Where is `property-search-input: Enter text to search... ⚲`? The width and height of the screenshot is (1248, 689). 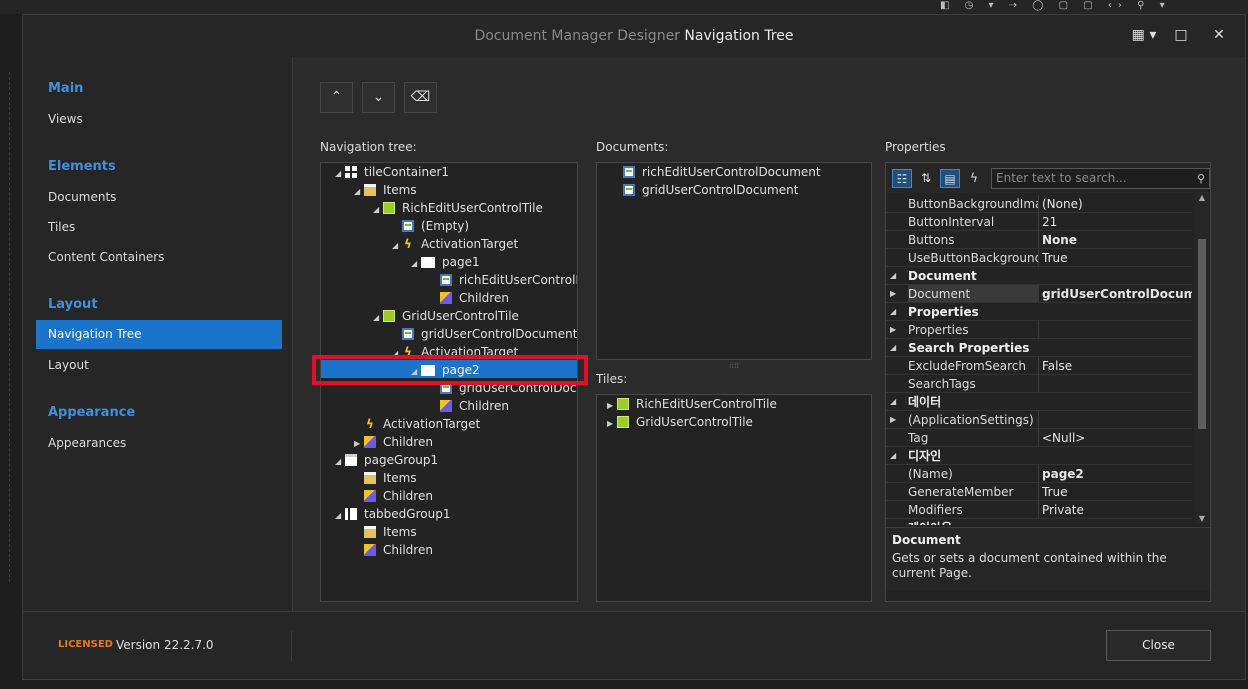 property-search-input: Enter text to search... ⚲ is located at coordinates (1100, 178).